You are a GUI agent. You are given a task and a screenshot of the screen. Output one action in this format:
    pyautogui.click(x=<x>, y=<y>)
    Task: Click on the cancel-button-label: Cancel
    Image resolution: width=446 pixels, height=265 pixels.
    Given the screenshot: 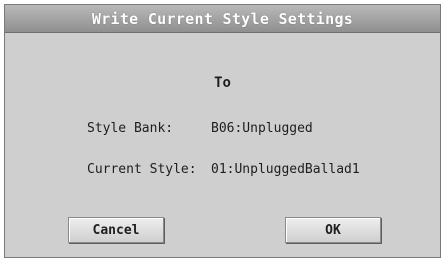 What is the action you would take?
    pyautogui.click(x=116, y=230)
    